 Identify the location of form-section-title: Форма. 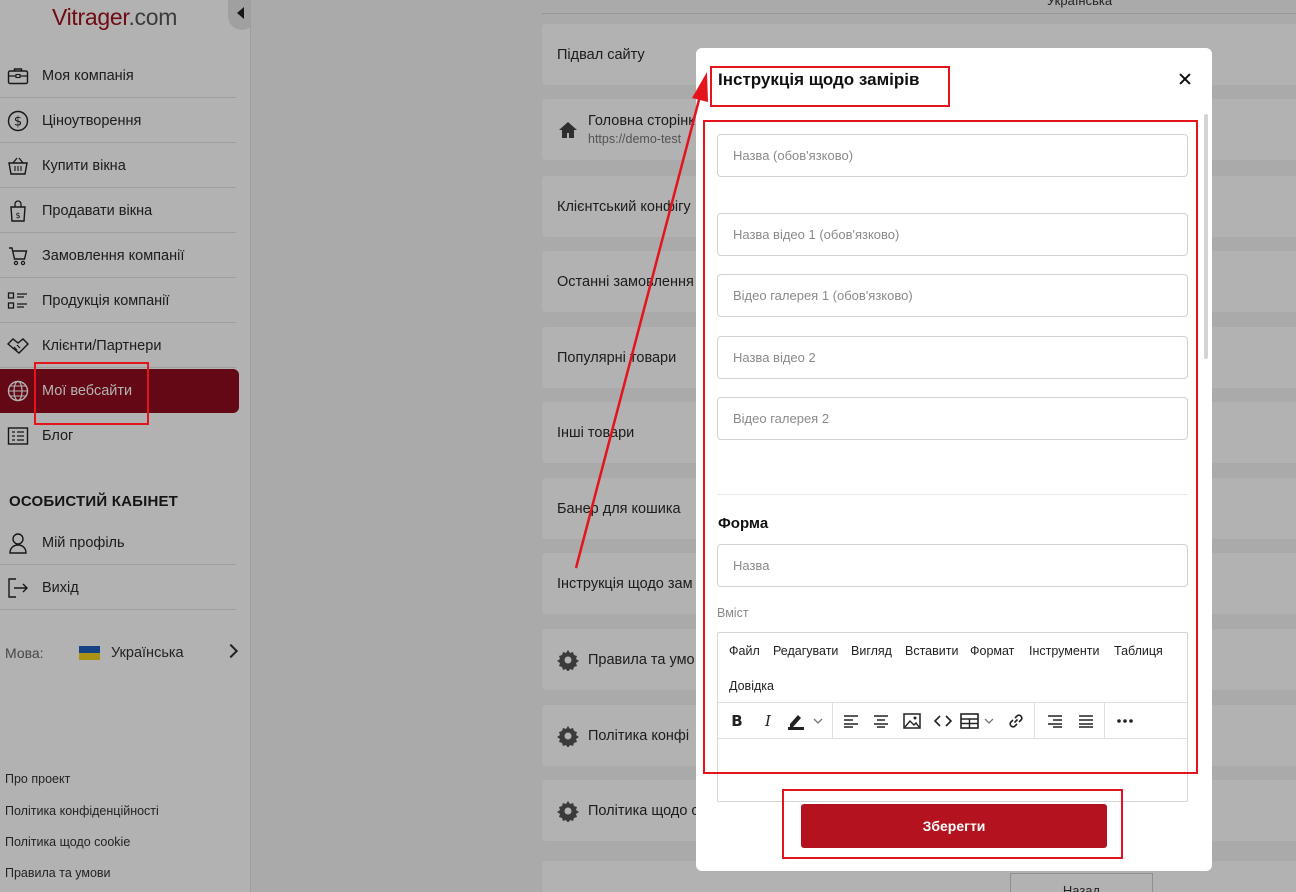
(743, 523).